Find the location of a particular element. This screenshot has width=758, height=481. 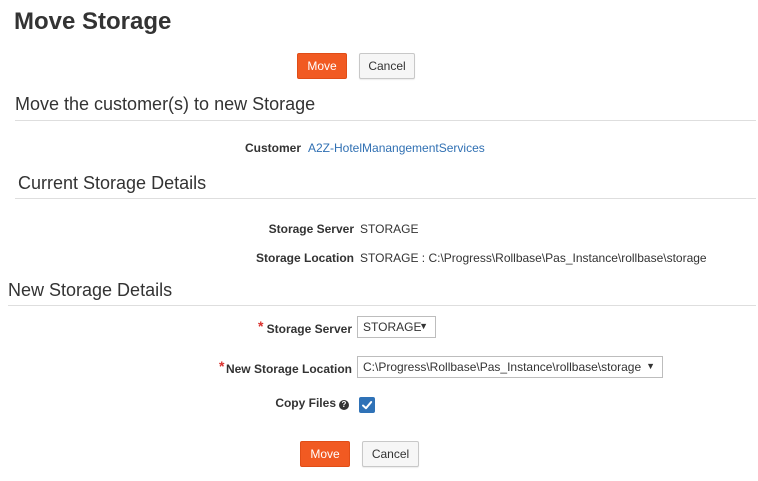

new-storage-title: New Storage Details is located at coordinates (90, 290).